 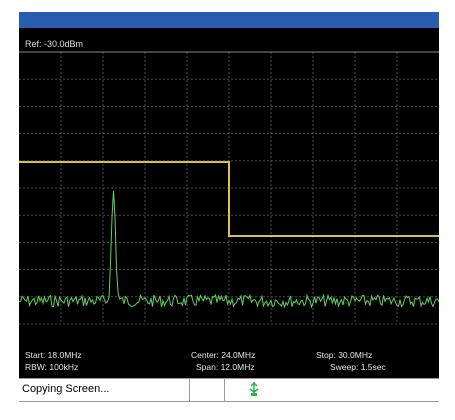 What do you see at coordinates (225, 367) in the screenshot?
I see `span-setting: Span: 12.0MHz` at bounding box center [225, 367].